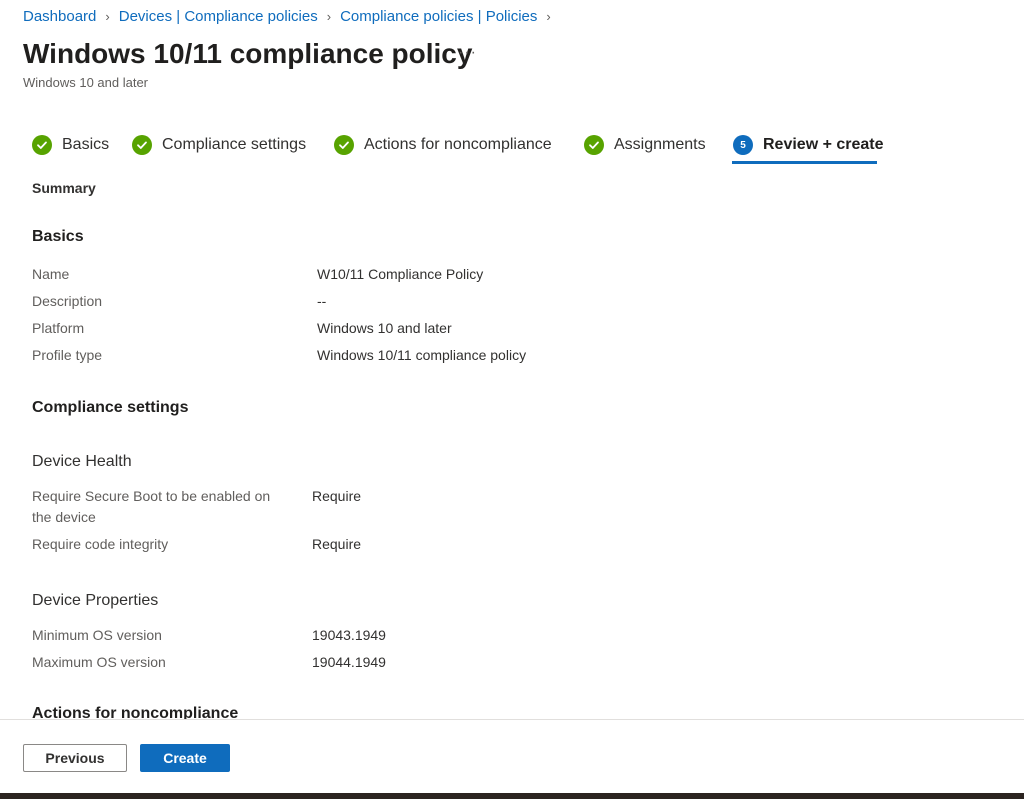 The image size is (1024, 799). I want to click on field-label: Profile type, so click(67, 355).